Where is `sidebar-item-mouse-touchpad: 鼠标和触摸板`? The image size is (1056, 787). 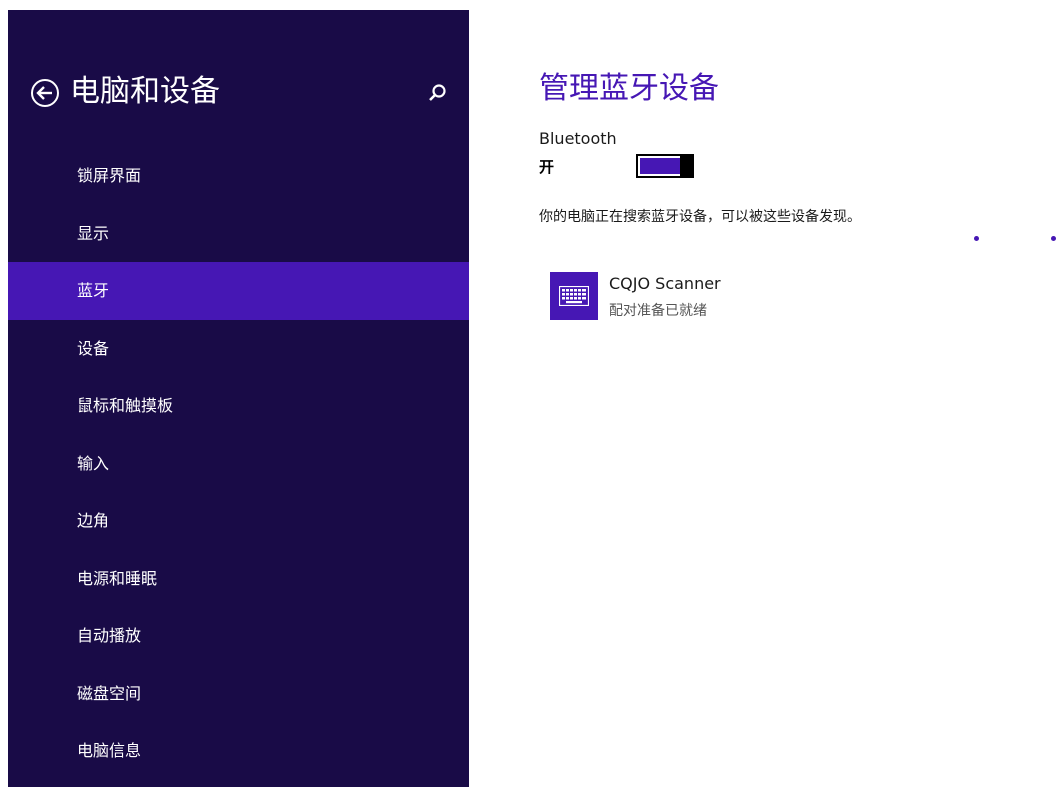 sidebar-item-mouse-touchpad: 鼠标和触摸板 is located at coordinates (238, 406).